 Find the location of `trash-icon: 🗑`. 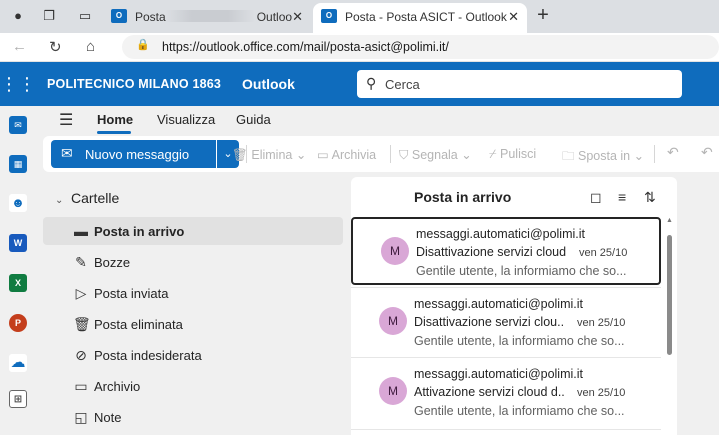

trash-icon: 🗑 is located at coordinates (240, 155).